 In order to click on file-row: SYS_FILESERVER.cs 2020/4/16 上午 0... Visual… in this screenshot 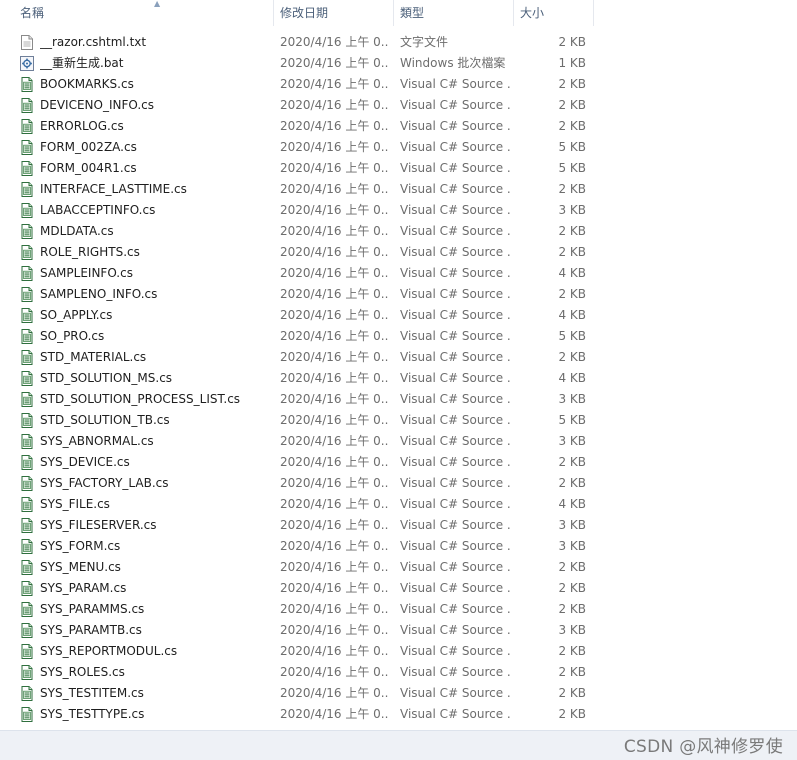, I will do `click(398, 525)`.